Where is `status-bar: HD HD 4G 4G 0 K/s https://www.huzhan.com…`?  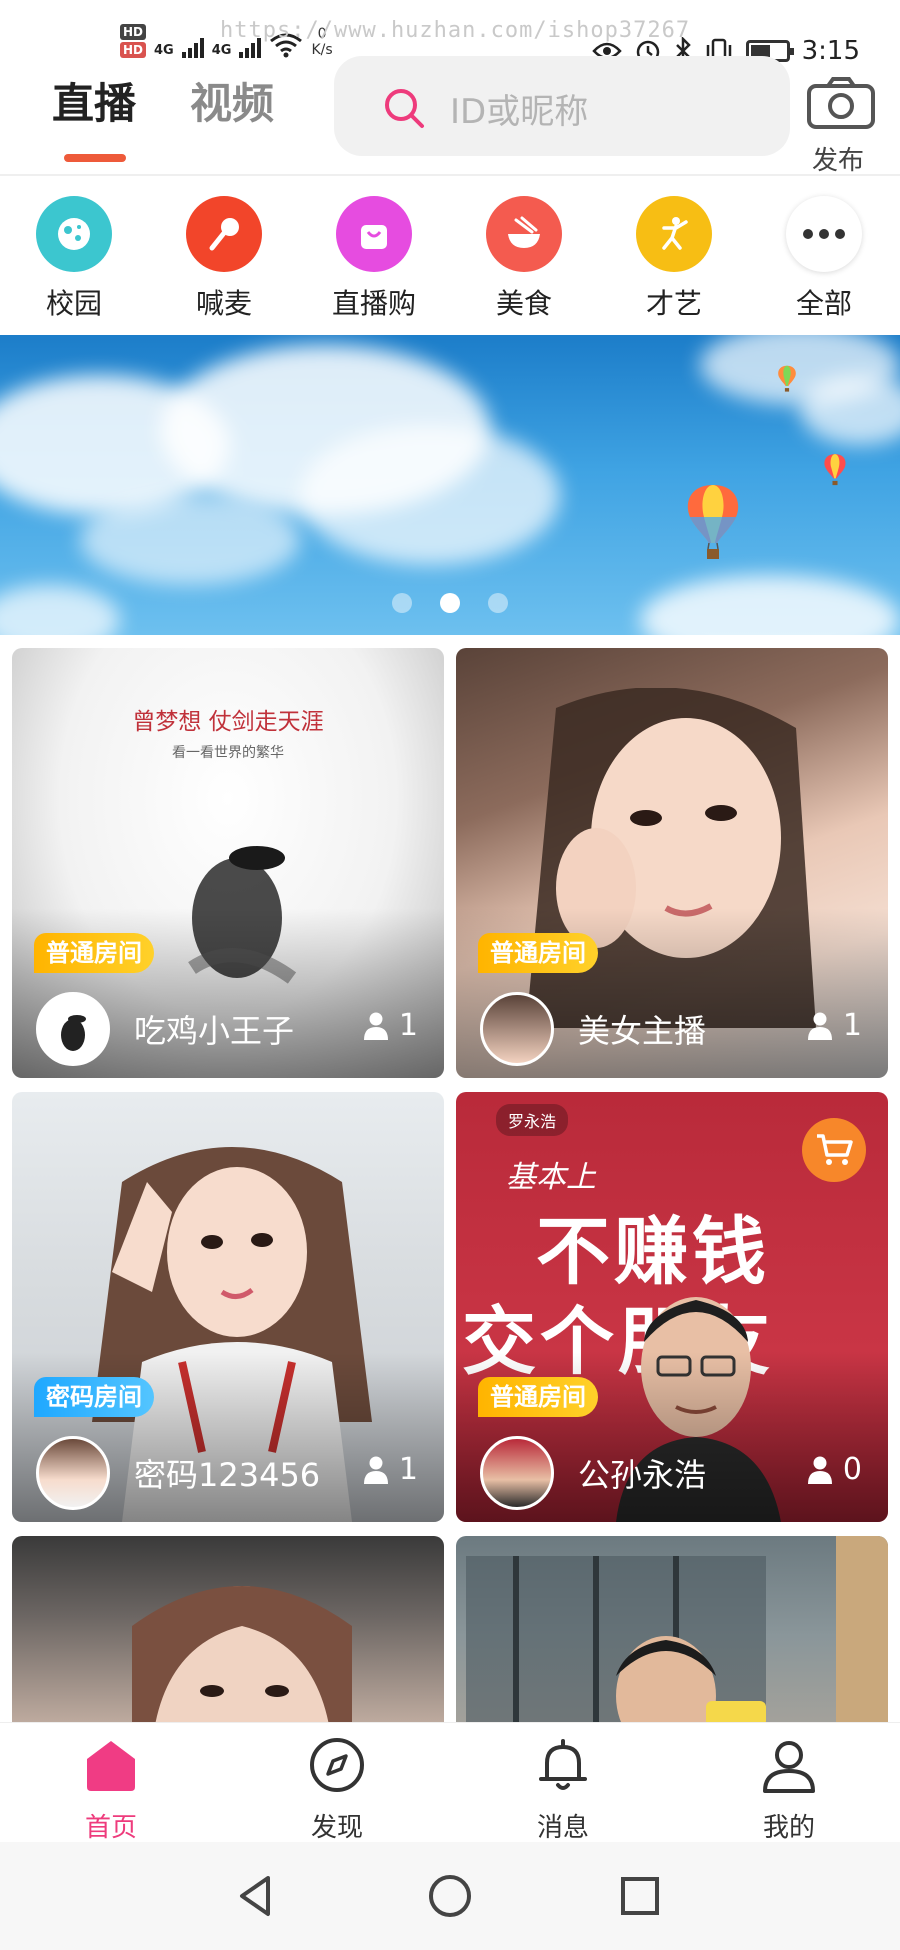
status-bar: HD HD 4G 4G 0 K/s https://www.huzhan.com… is located at coordinates (450, 33).